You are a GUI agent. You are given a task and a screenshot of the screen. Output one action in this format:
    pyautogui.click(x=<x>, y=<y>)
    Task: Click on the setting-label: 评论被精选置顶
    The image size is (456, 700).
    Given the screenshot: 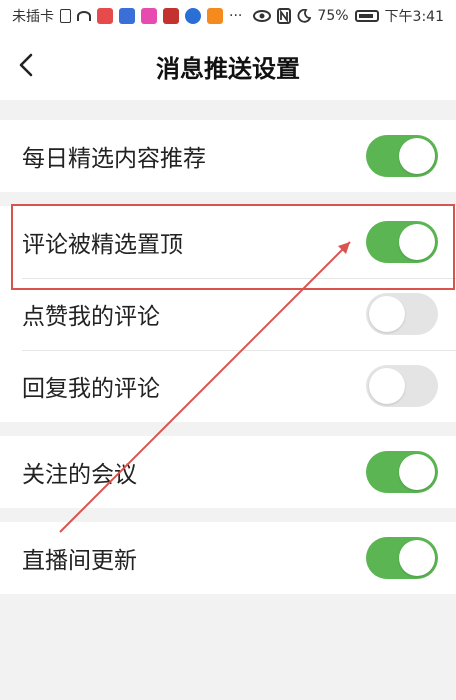 What is the action you would take?
    pyautogui.click(x=102, y=245)
    